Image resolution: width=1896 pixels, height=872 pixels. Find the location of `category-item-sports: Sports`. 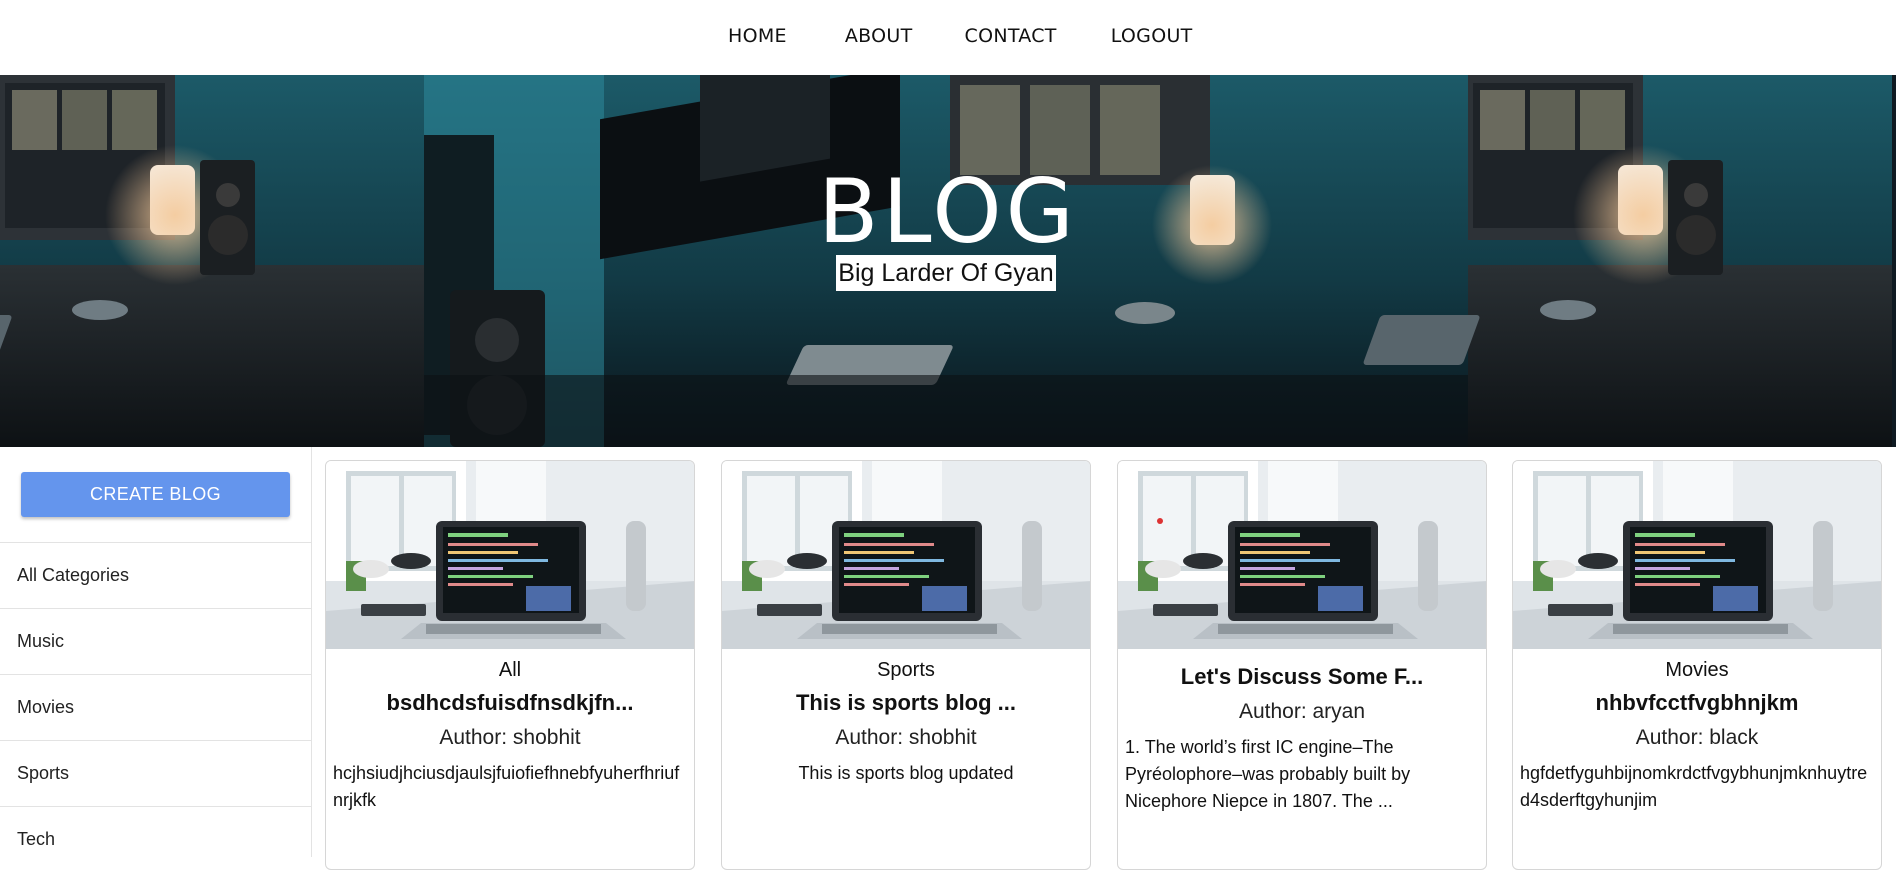

category-item-sports: Sports is located at coordinates (156, 773).